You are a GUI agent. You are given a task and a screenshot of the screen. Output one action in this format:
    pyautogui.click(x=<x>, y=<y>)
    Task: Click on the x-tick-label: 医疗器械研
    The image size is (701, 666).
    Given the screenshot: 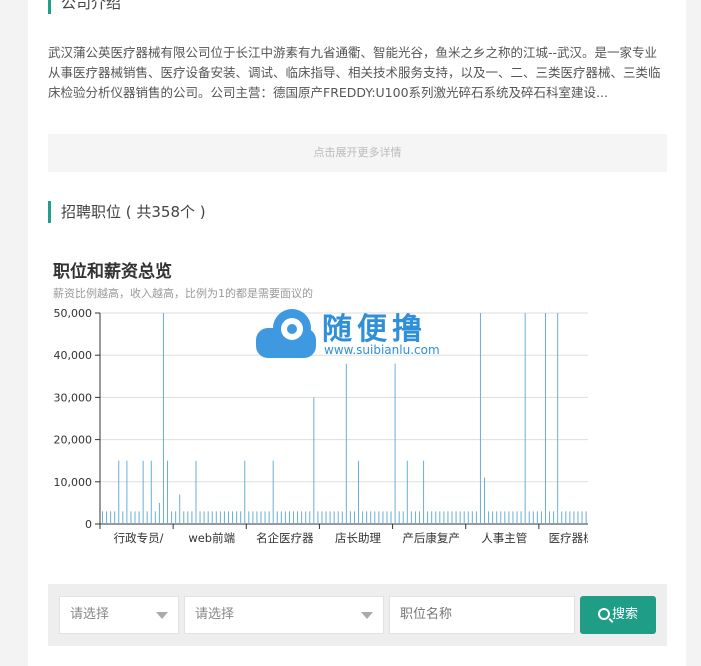 What is the action you would take?
    pyautogui.click(x=568, y=538)
    